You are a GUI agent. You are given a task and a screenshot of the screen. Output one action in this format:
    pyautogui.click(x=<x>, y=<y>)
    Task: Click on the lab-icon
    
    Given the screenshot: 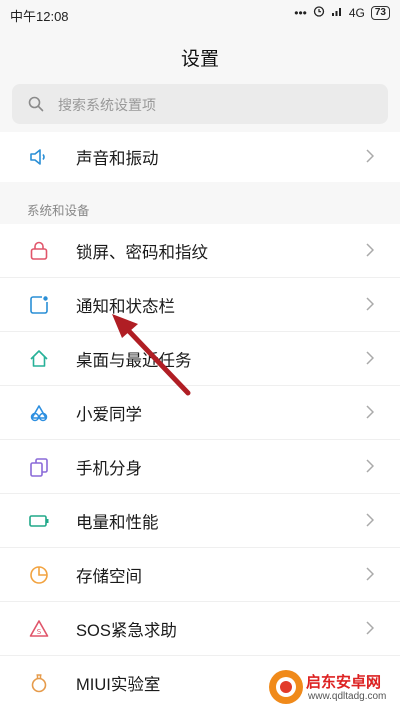 What is the action you would take?
    pyautogui.click(x=39, y=683)
    